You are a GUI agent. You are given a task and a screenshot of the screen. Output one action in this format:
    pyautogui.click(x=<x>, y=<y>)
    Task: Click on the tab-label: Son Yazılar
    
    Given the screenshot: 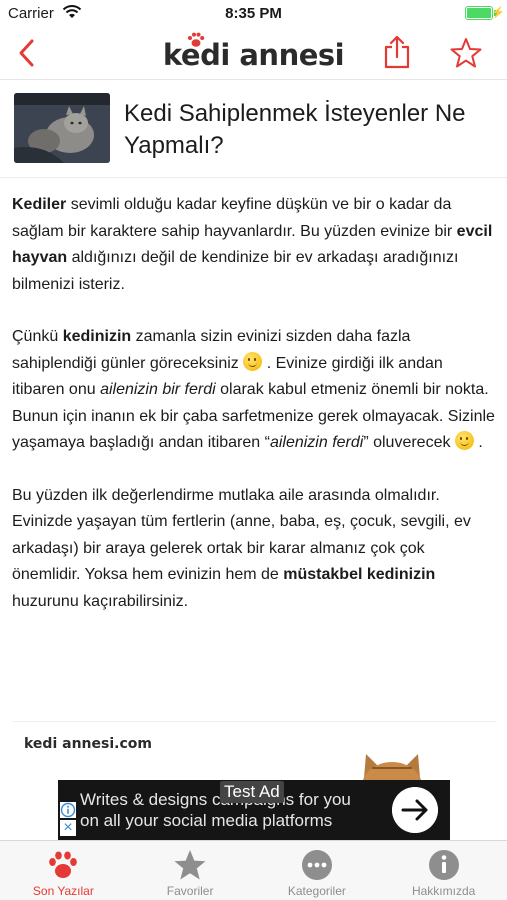 What is the action you would take?
    pyautogui.click(x=63, y=891)
    